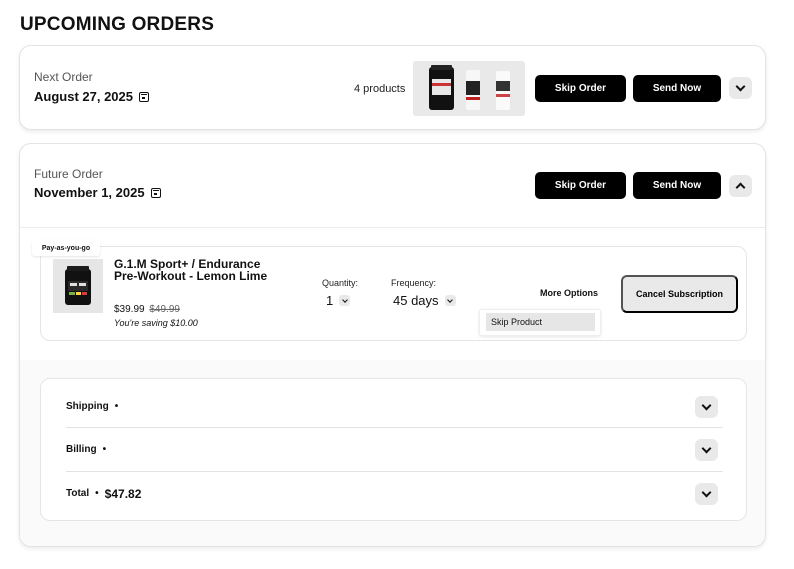 This screenshot has height=569, width=794. Describe the element at coordinates (340, 283) in the screenshot. I see `quantity-label: Quantity:` at that location.